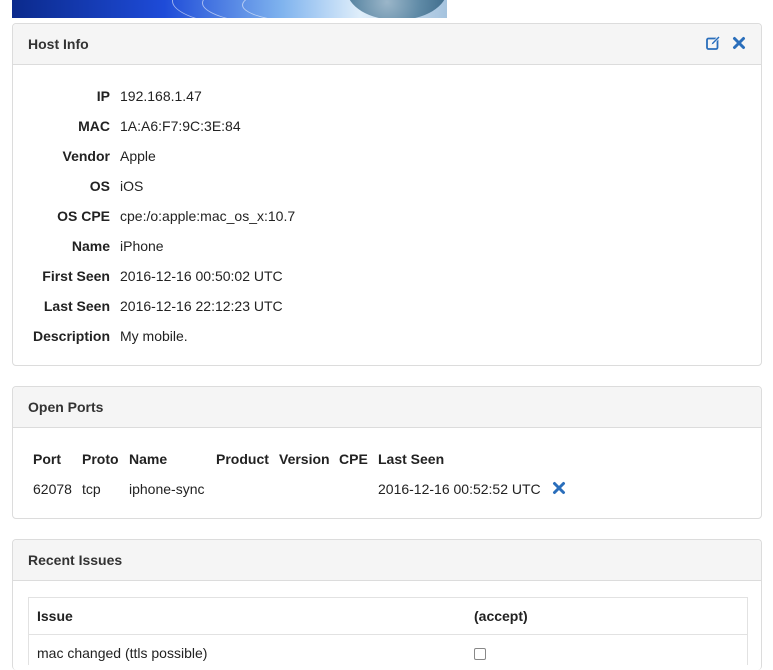 This screenshot has height=670, width=773. I want to click on last-seen-cell: 2016-12-16 00:52:52 UTC, so click(459, 489).